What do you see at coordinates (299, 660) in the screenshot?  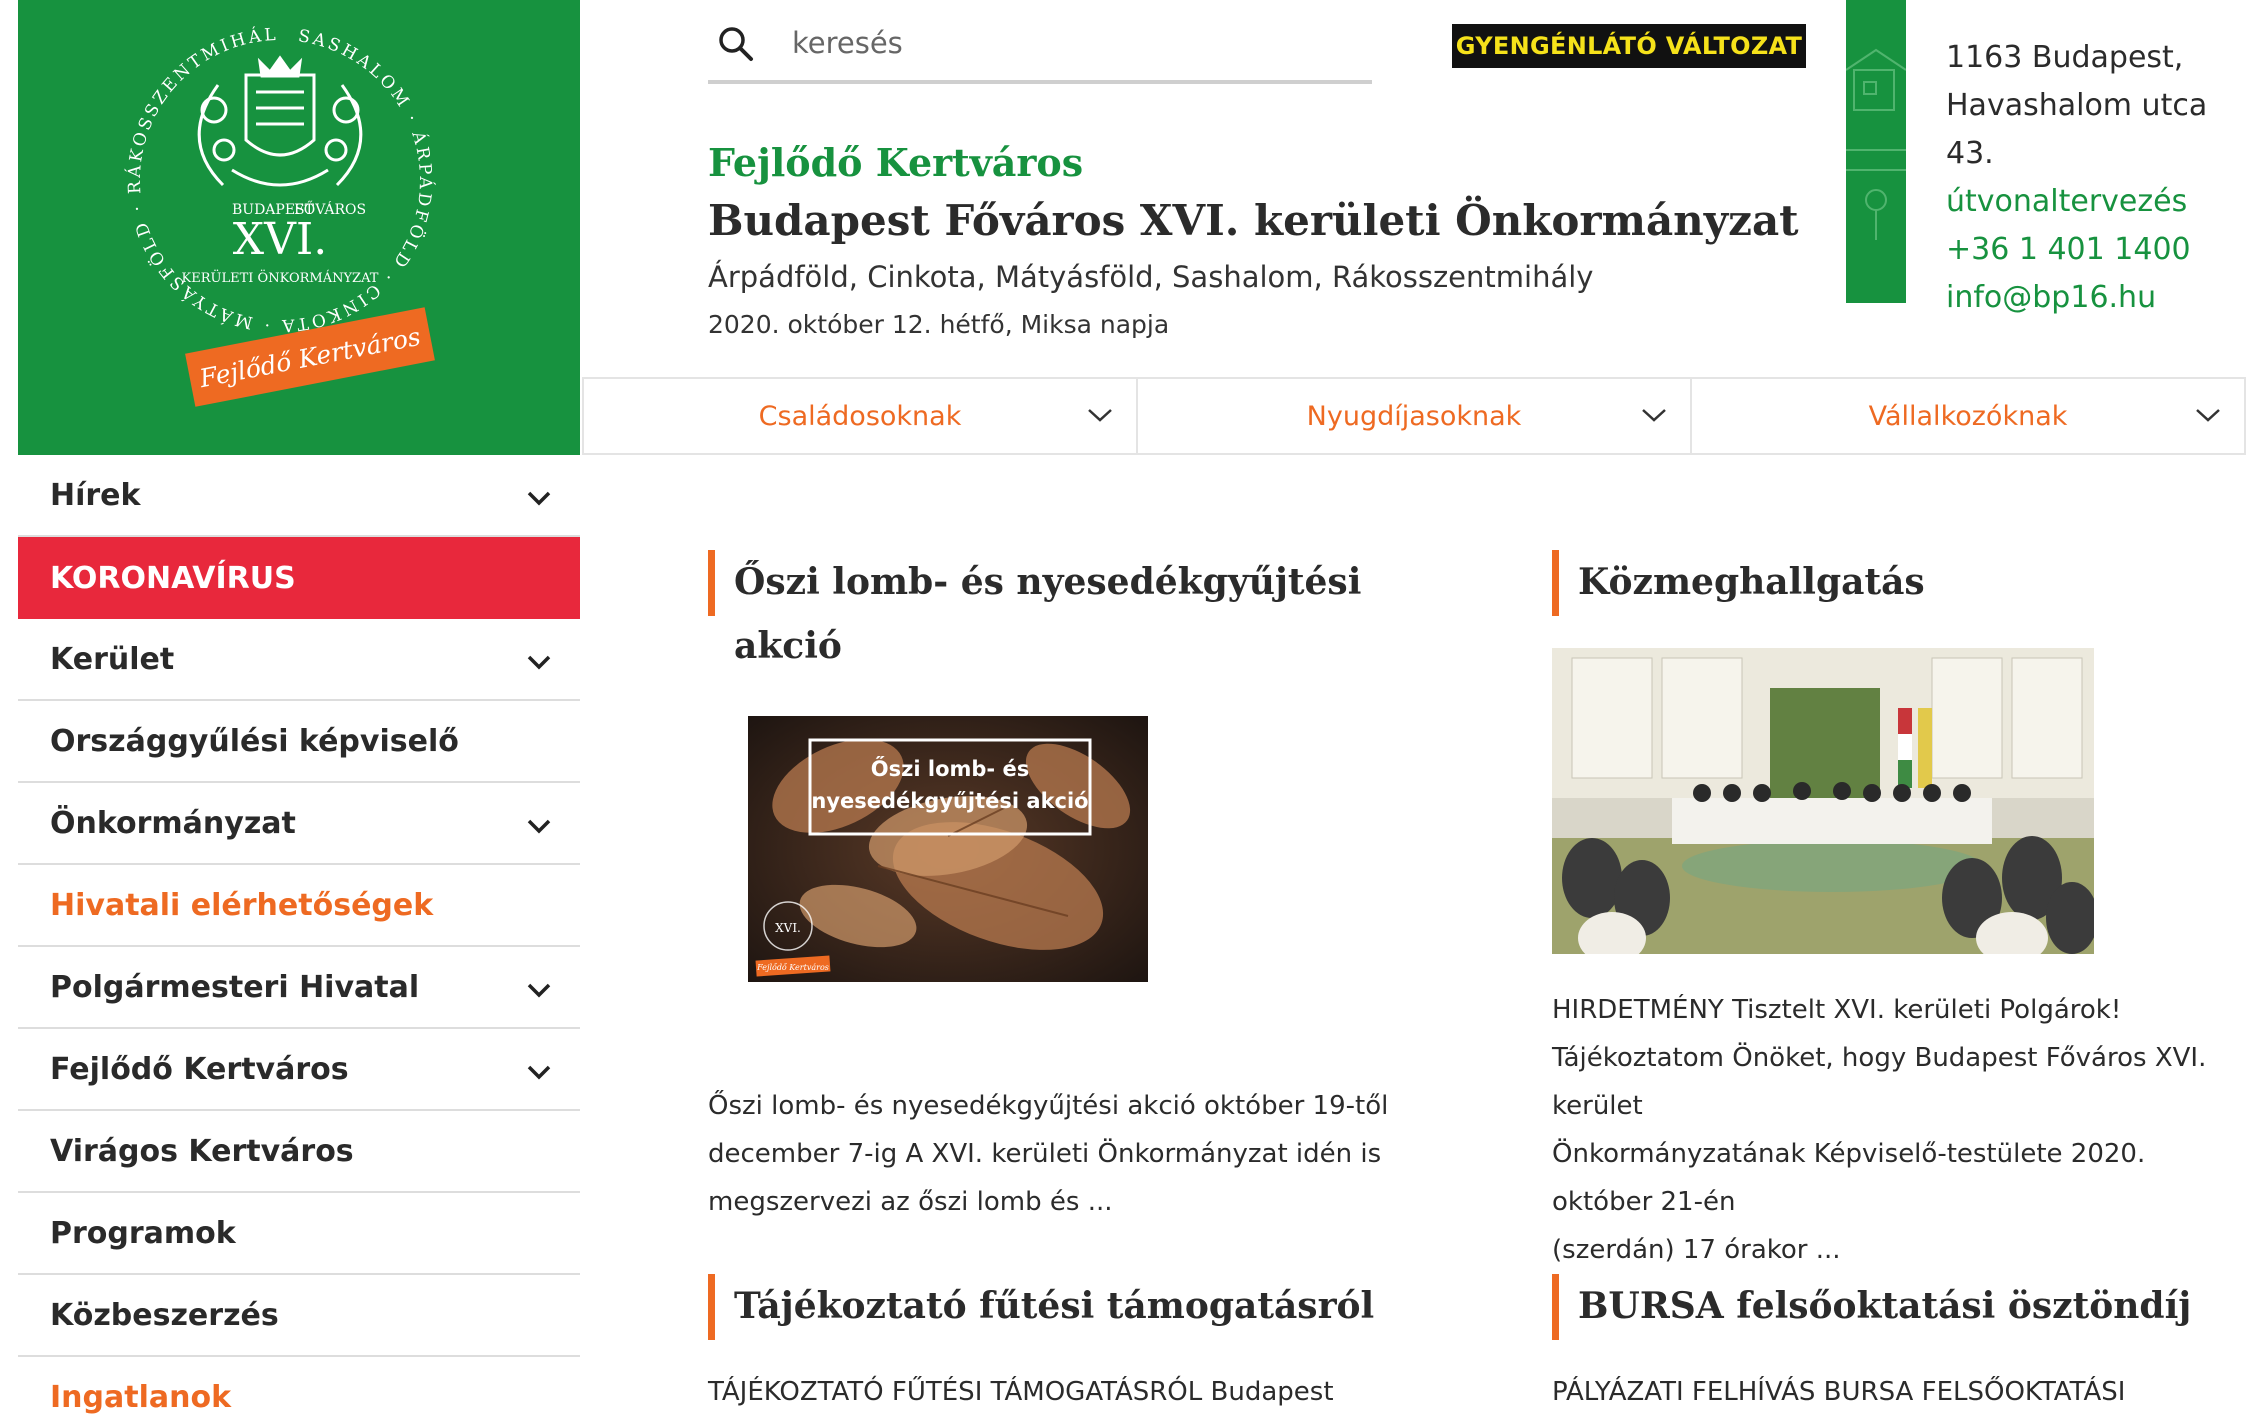 I see `sidebar-item-kerulet: Kerület` at bounding box center [299, 660].